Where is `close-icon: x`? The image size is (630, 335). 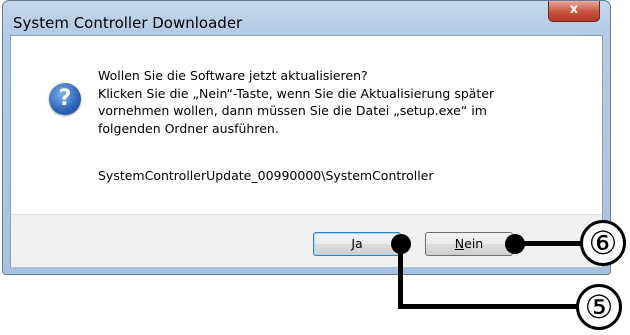 close-icon: x is located at coordinates (574, 9).